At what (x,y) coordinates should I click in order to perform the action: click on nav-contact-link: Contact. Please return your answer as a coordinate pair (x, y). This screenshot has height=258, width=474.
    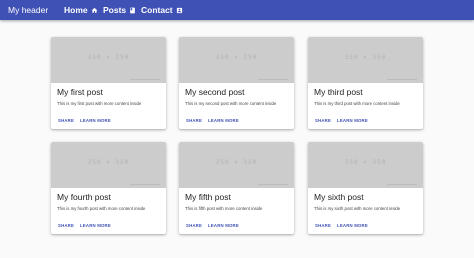
    Looking at the image, I should click on (162, 10).